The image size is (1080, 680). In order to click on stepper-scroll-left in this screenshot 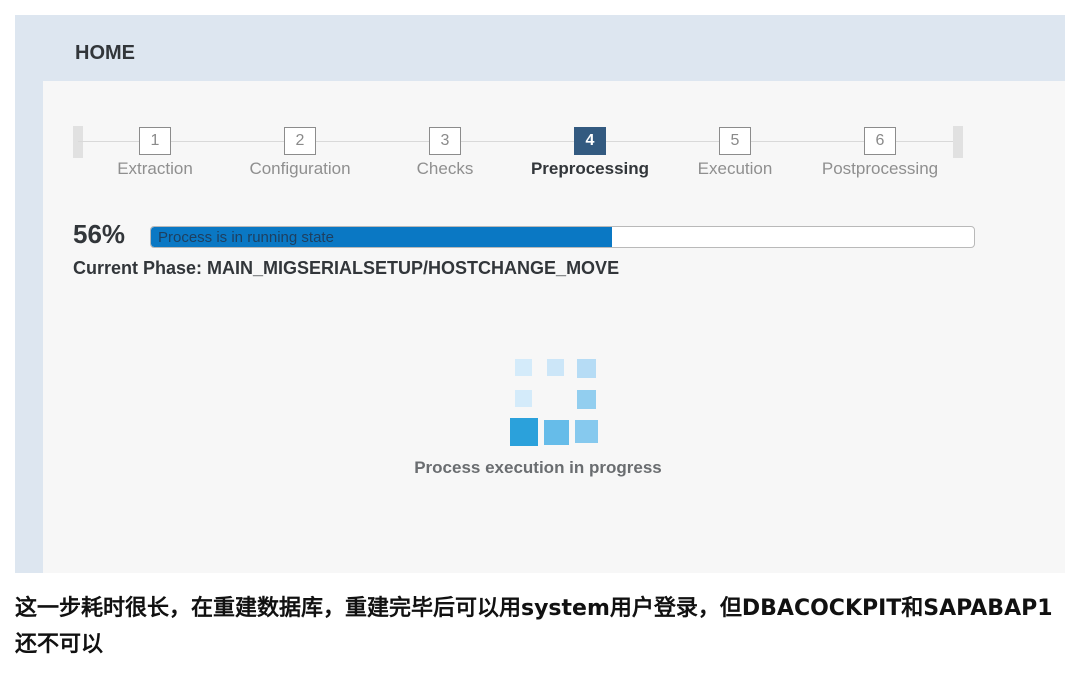, I will do `click(78, 142)`.